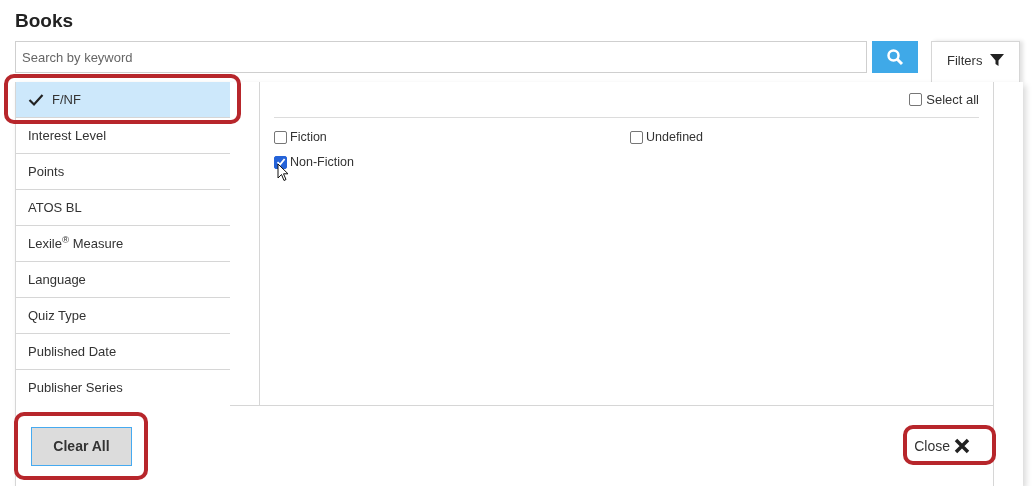  I want to click on option-checkbox: Undefined, so click(666, 137).